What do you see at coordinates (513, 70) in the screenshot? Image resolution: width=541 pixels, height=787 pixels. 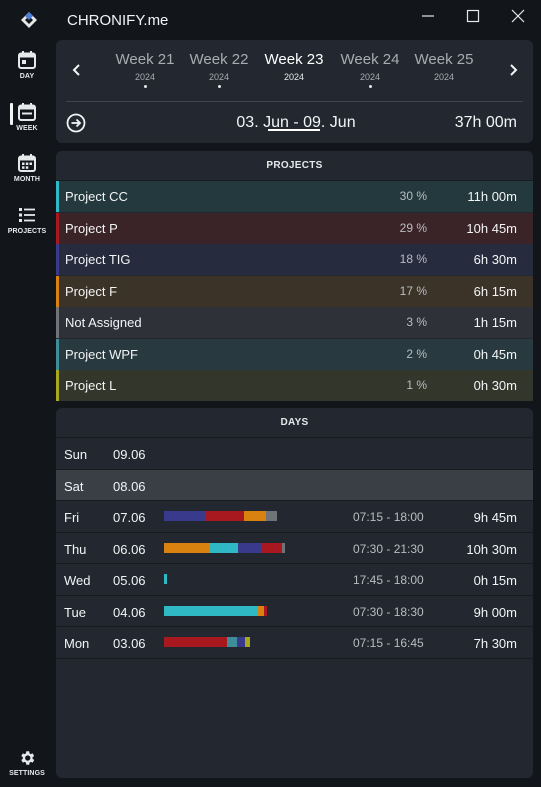 I see `chevron-right-icon` at bounding box center [513, 70].